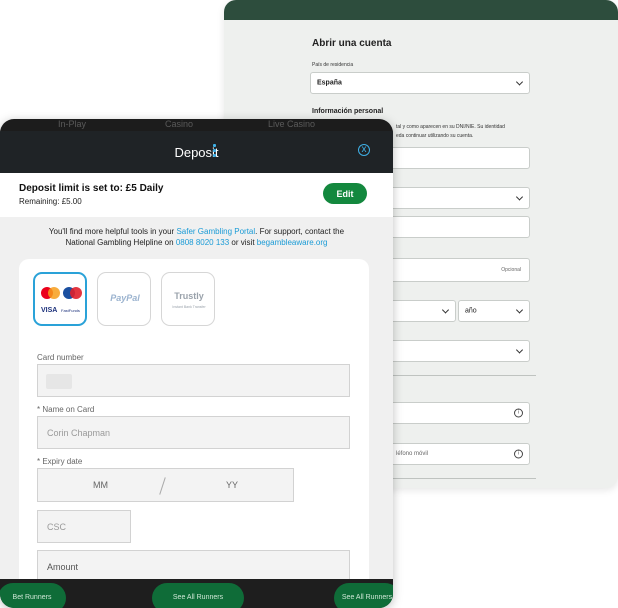 The height and width of the screenshot is (608, 618). What do you see at coordinates (435, 136) in the screenshot?
I see `personal-info-note-2: eda continuar utilizando su cuenta.` at bounding box center [435, 136].